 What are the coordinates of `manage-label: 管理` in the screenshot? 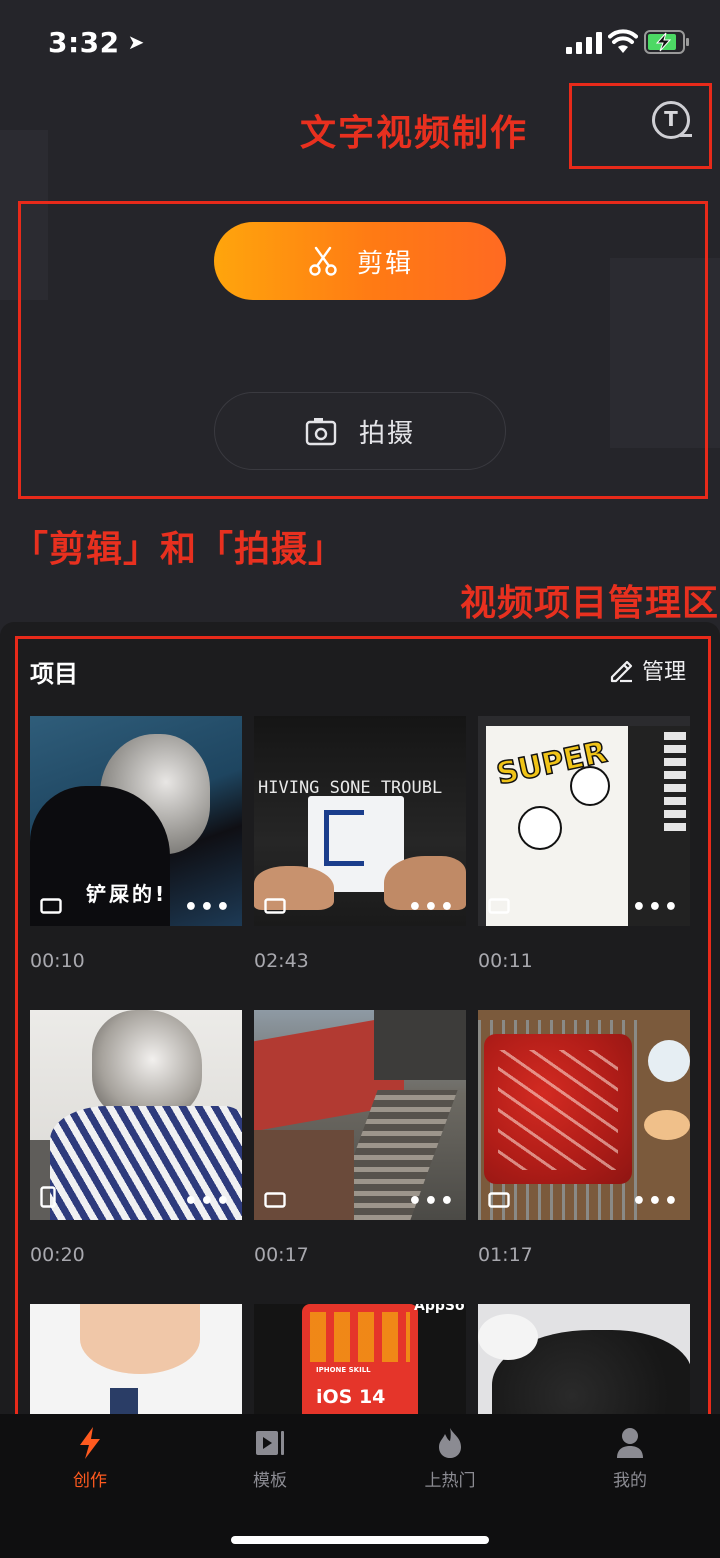 It's located at (664, 672).